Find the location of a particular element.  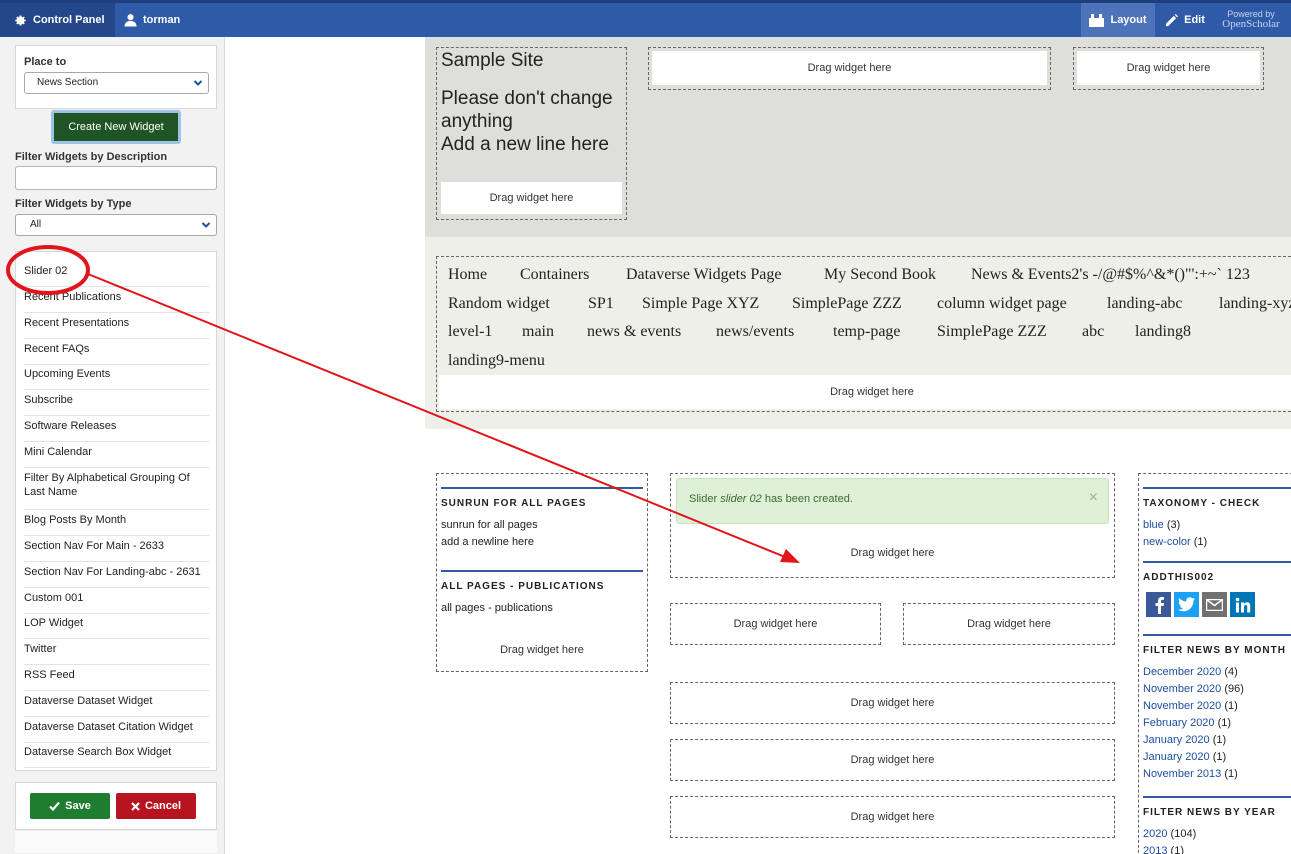

taxonomy-item: new-color (1) is located at coordinates (1175, 542).